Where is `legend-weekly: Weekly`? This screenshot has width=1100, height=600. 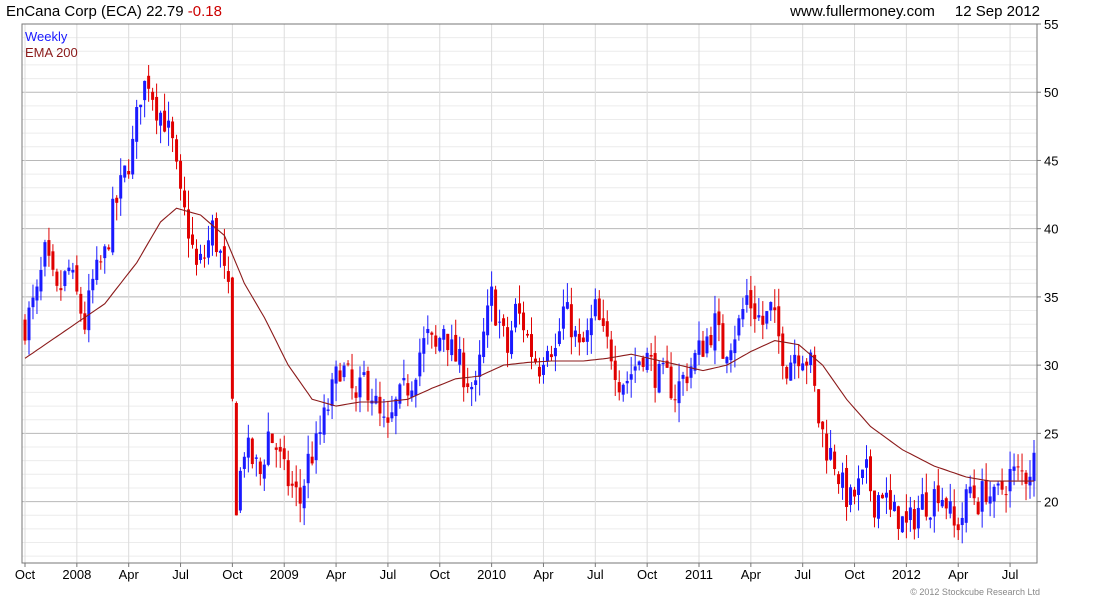
legend-weekly: Weekly is located at coordinates (46, 36).